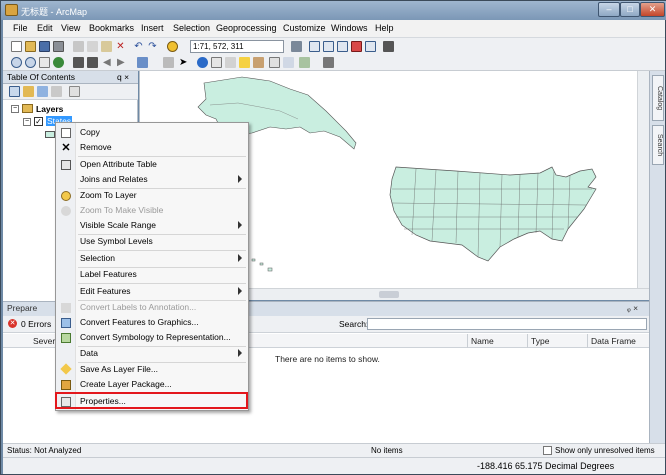 The image size is (666, 475). What do you see at coordinates (630, 9) in the screenshot?
I see `maximize-button: □` at bounding box center [630, 9].